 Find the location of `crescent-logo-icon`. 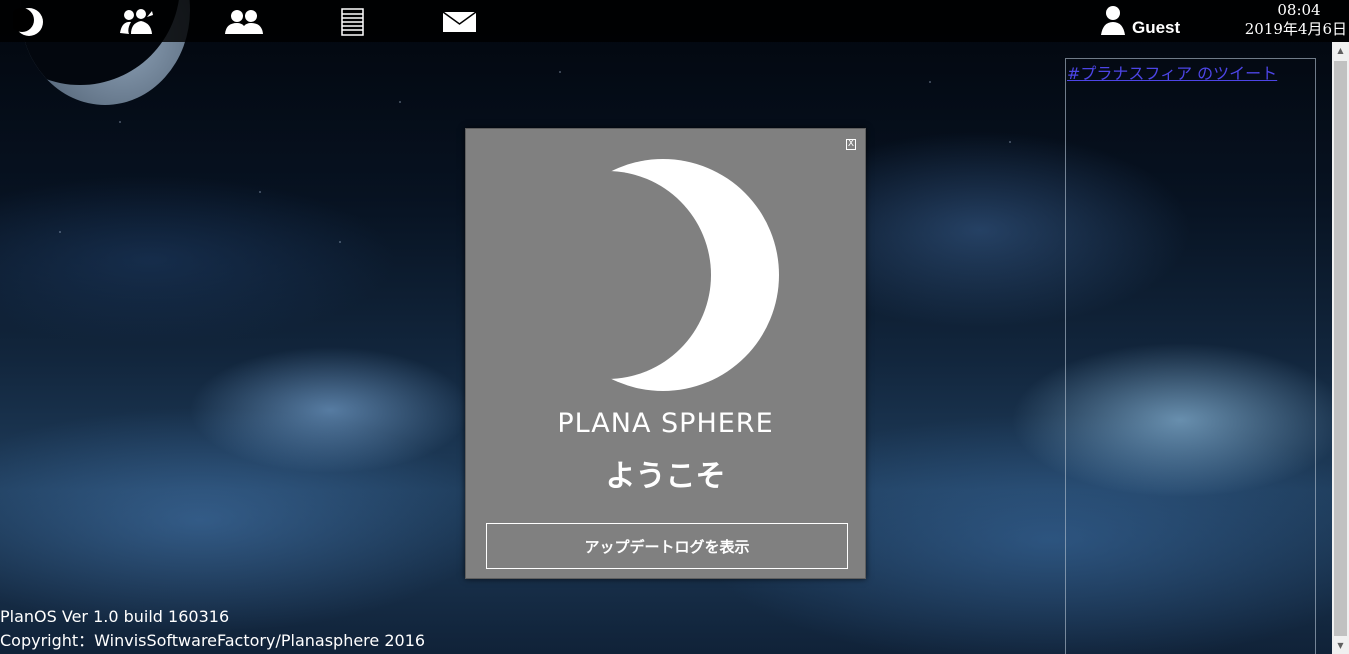

crescent-logo-icon is located at coordinates (676, 275).